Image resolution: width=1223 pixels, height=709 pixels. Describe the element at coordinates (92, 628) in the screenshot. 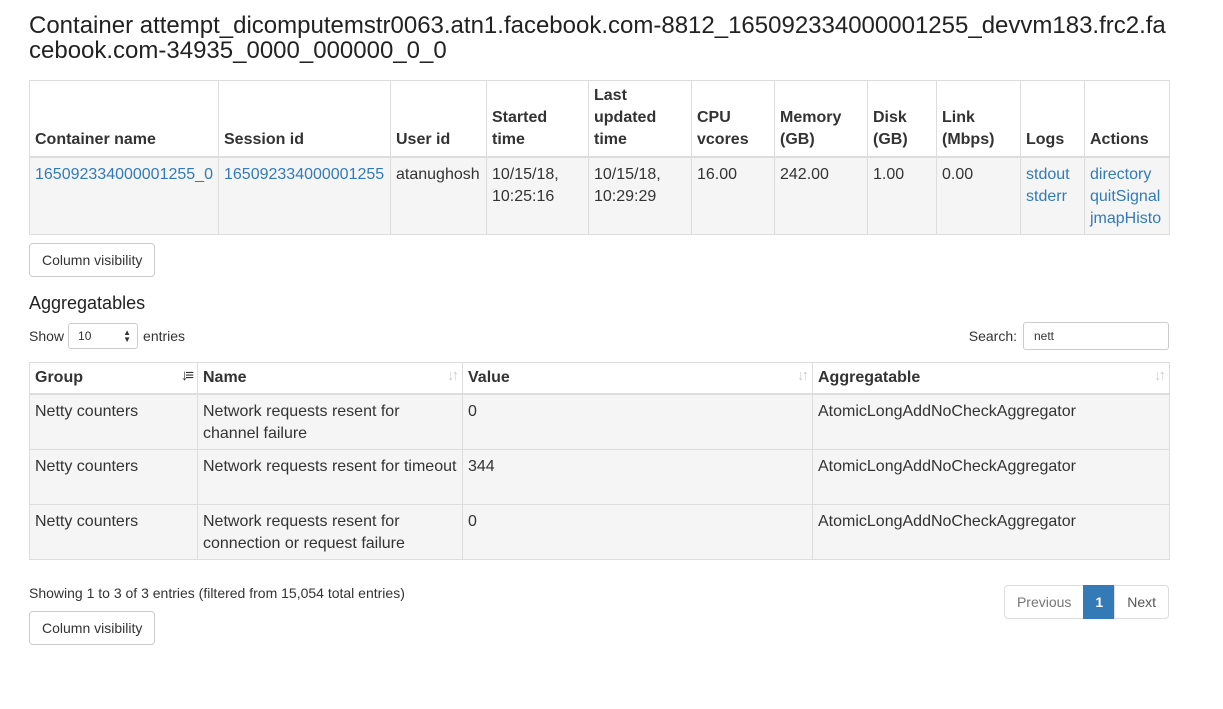

I see `column-visibility-button-bottom: Column visibility` at that location.